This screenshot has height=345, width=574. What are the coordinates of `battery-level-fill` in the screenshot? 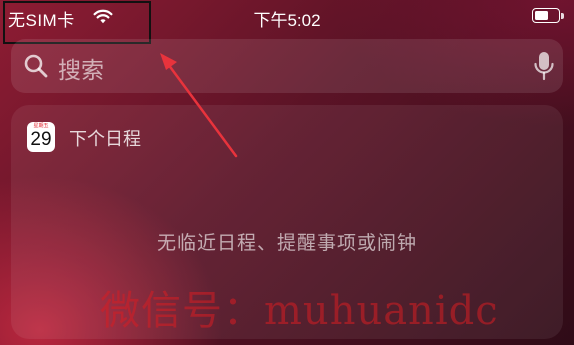 It's located at (542, 15).